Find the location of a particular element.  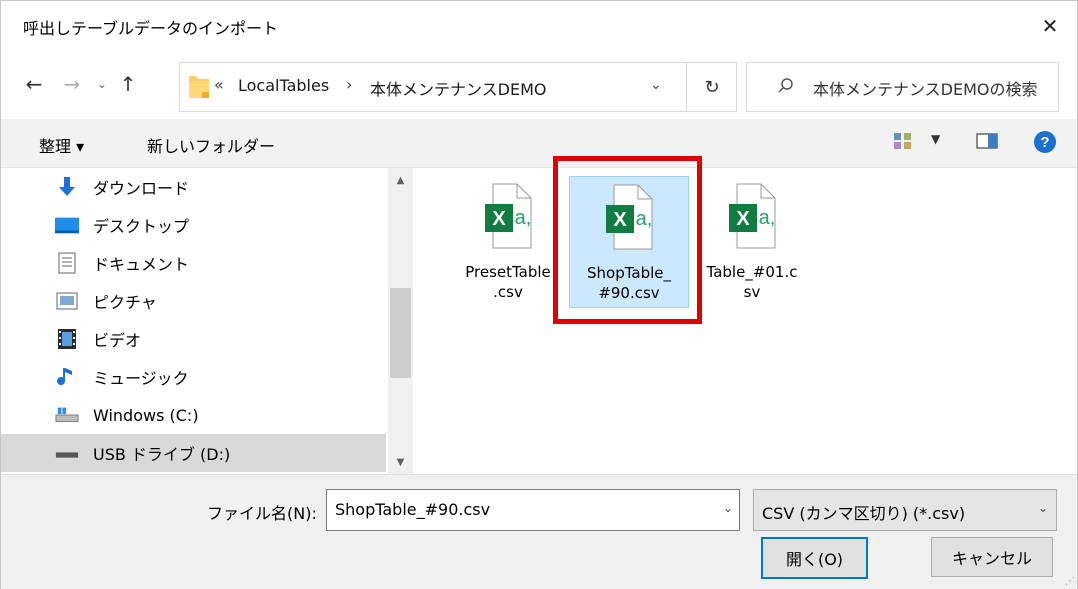

recent-locations-button: ⌄ is located at coordinates (102, 84).